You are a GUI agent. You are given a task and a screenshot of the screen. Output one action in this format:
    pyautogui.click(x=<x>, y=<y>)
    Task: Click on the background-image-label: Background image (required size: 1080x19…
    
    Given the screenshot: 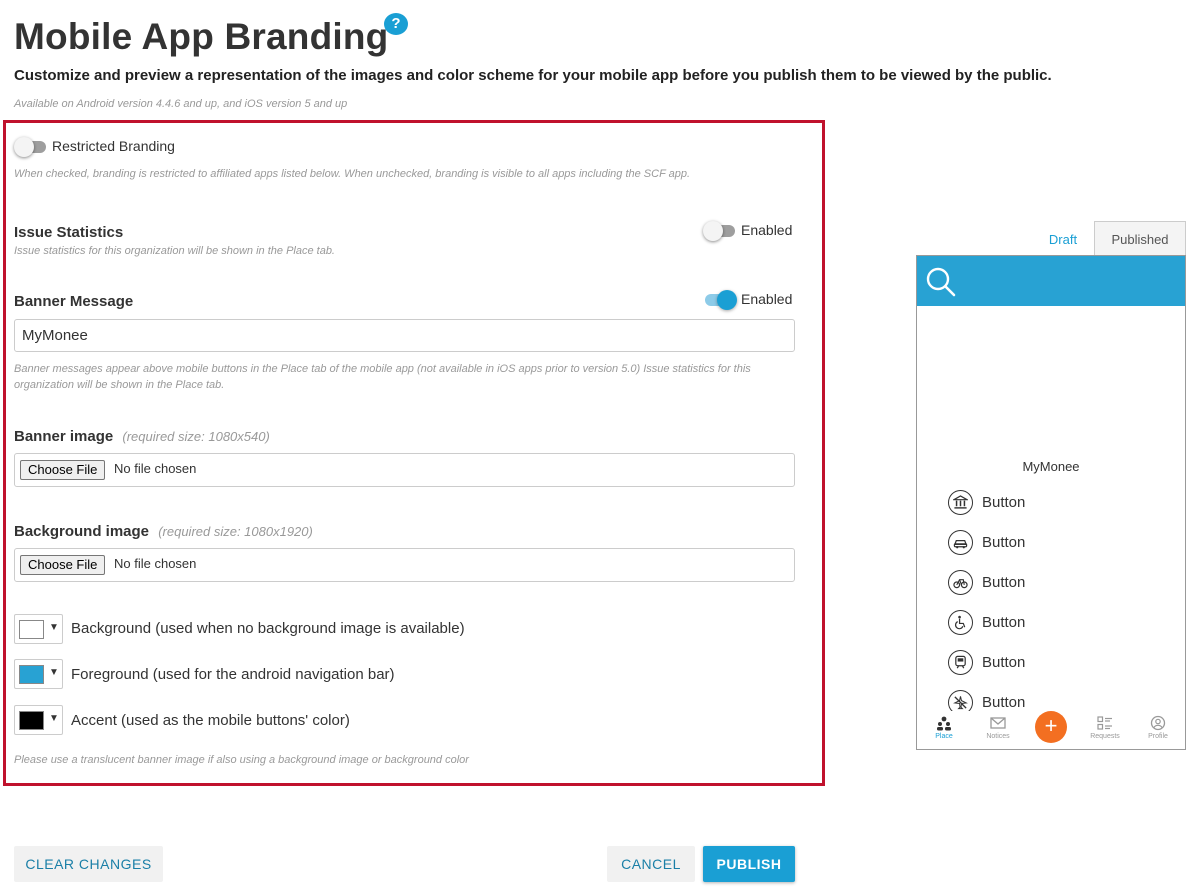 What is the action you would take?
    pyautogui.click(x=163, y=531)
    